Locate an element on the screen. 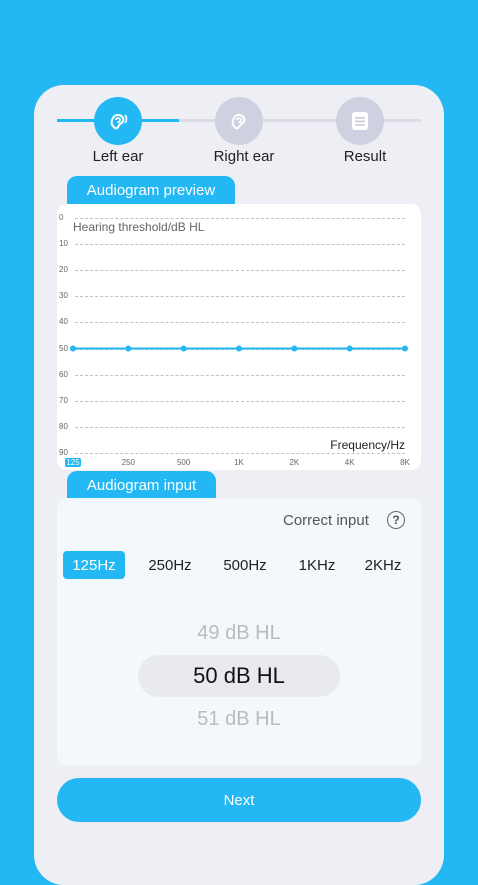  freq-500hz: 500Hz is located at coordinates (245, 565).